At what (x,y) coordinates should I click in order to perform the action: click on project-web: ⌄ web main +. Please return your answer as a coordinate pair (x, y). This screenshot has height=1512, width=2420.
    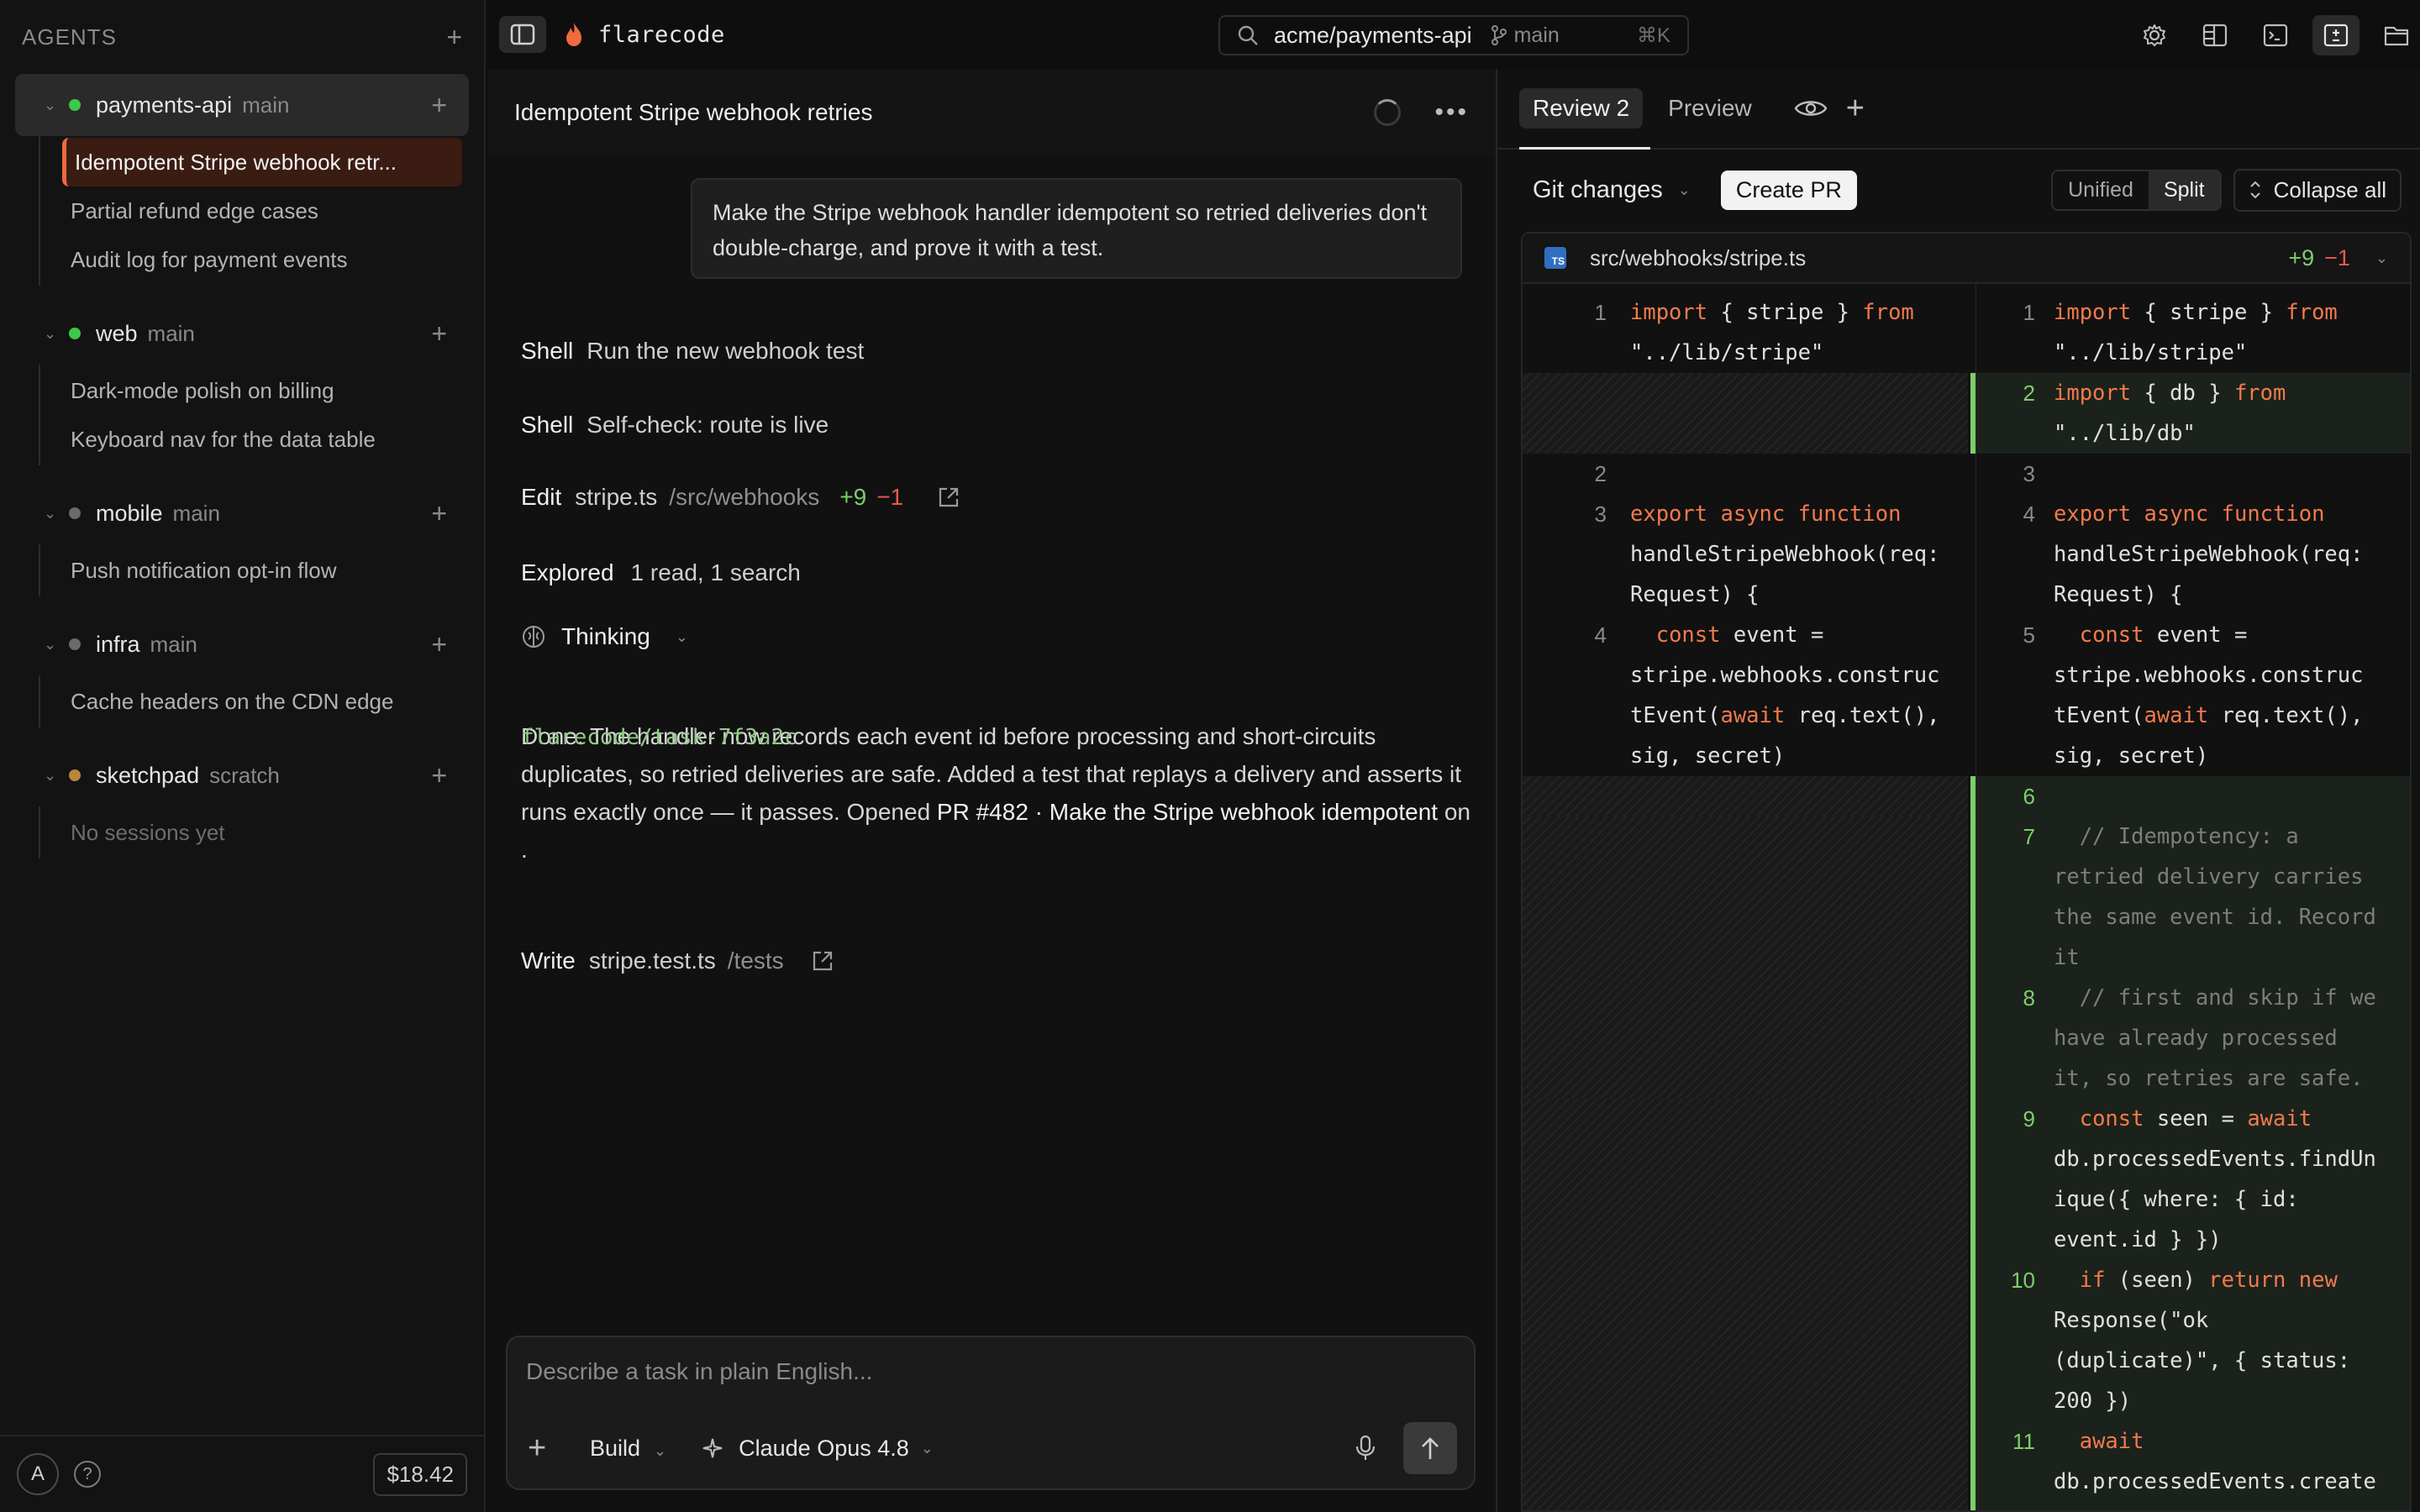
    Looking at the image, I should click on (242, 333).